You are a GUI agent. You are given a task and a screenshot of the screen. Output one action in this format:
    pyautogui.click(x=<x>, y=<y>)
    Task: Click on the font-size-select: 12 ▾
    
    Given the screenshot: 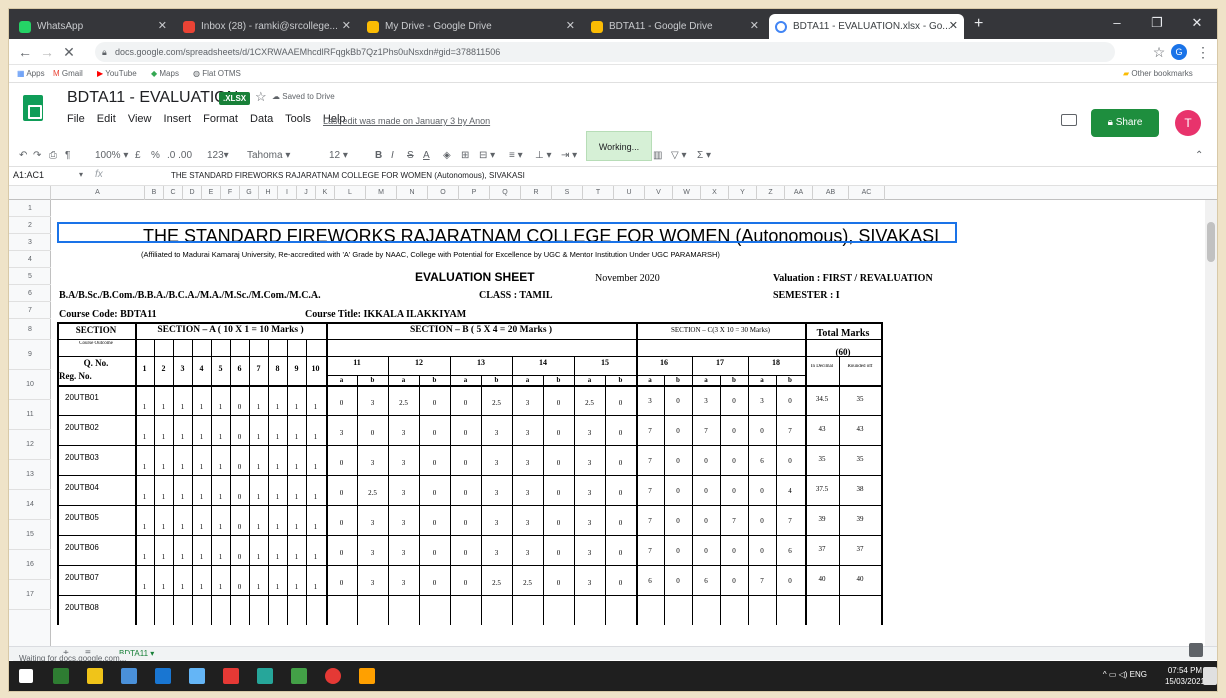 What is the action you would take?
    pyautogui.click(x=338, y=156)
    